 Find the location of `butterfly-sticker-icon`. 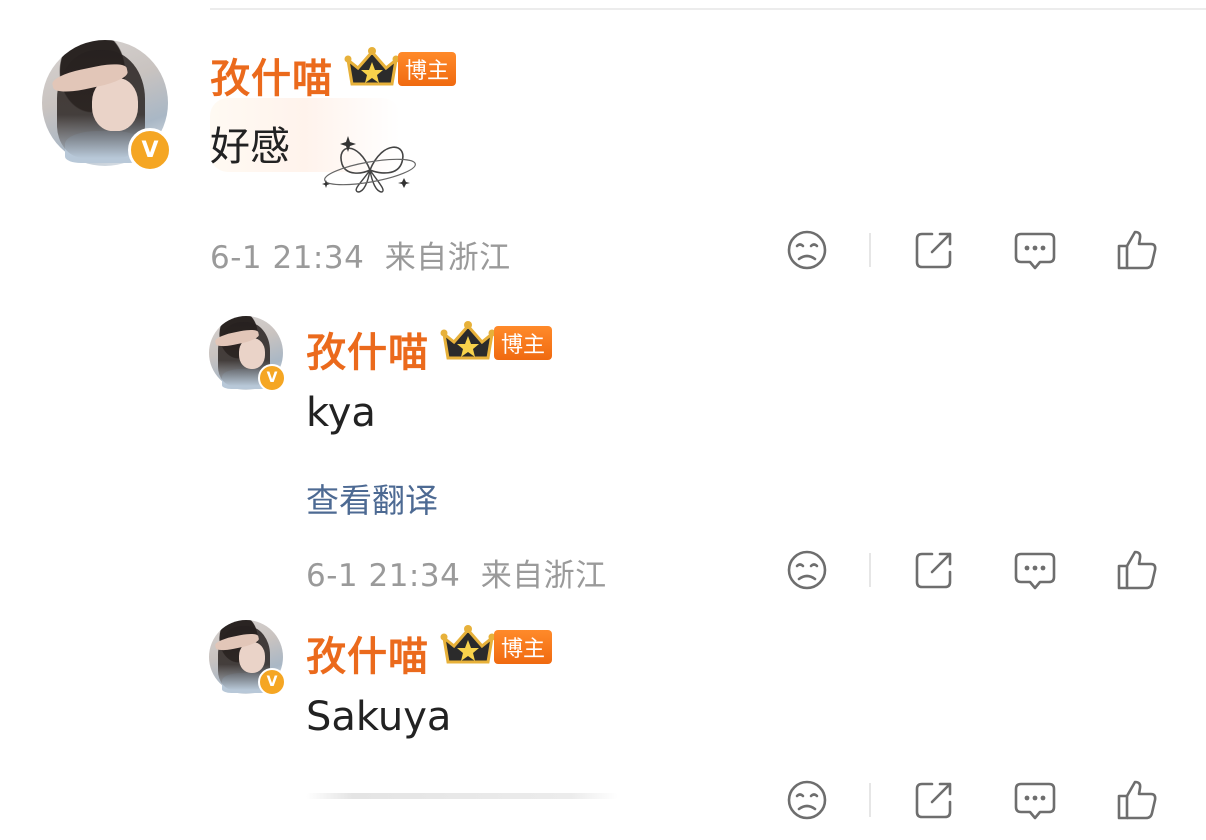

butterfly-sticker-icon is located at coordinates (369, 164).